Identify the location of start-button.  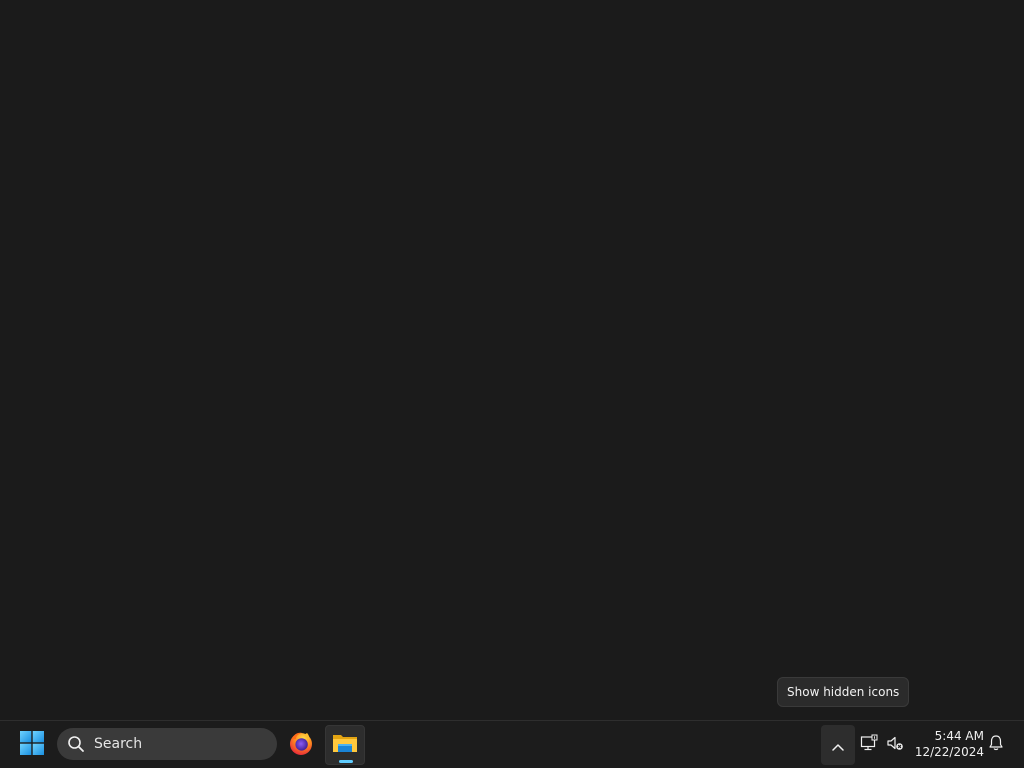
(32, 745).